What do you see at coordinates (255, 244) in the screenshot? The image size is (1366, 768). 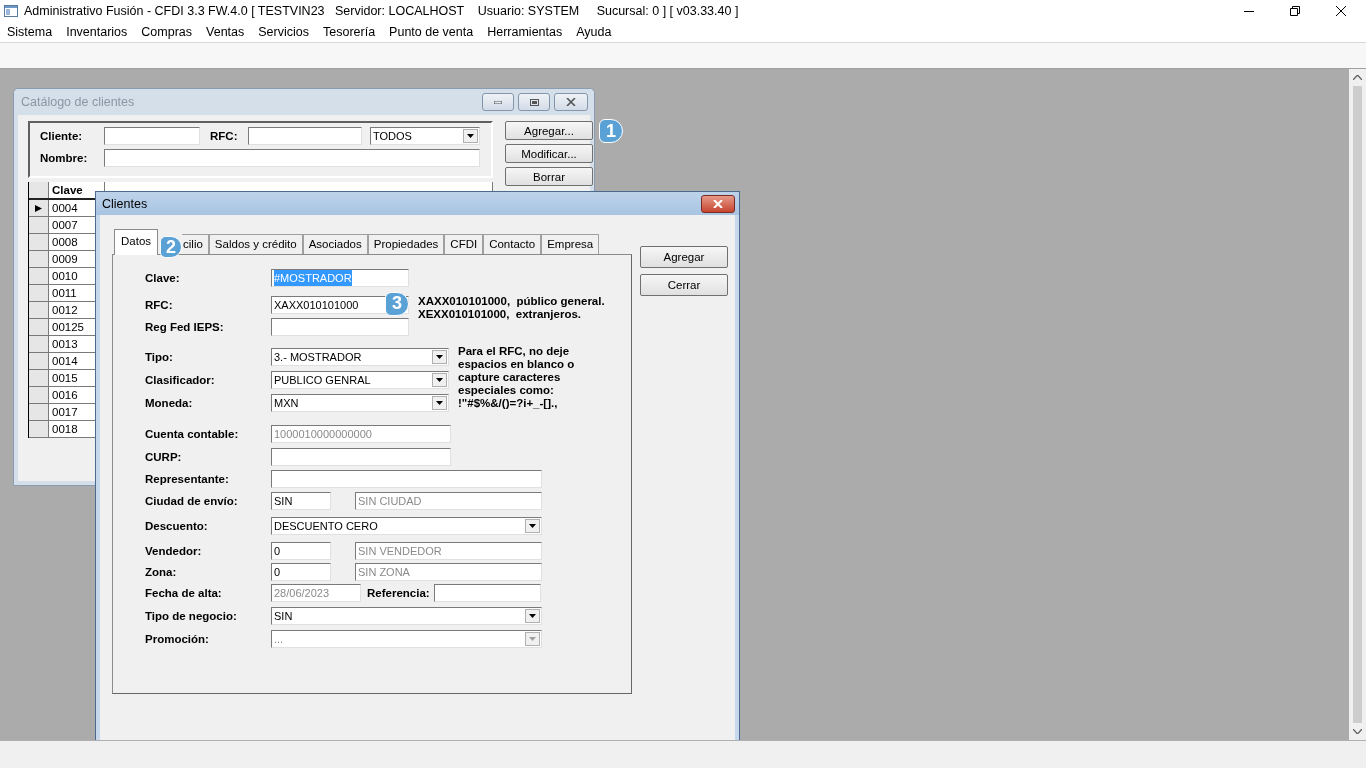 I see `tab: Saldos y crédito` at bounding box center [255, 244].